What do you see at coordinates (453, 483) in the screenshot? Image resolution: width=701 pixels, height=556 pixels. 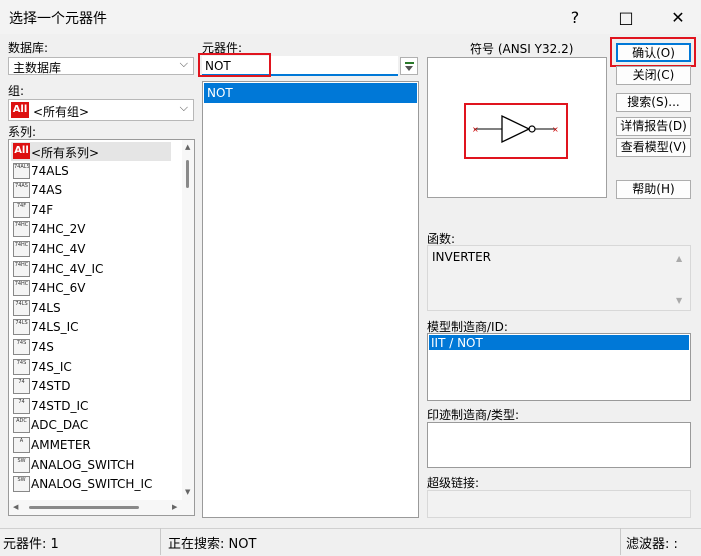 I see `hyperlink-label: 超级链接:` at bounding box center [453, 483].